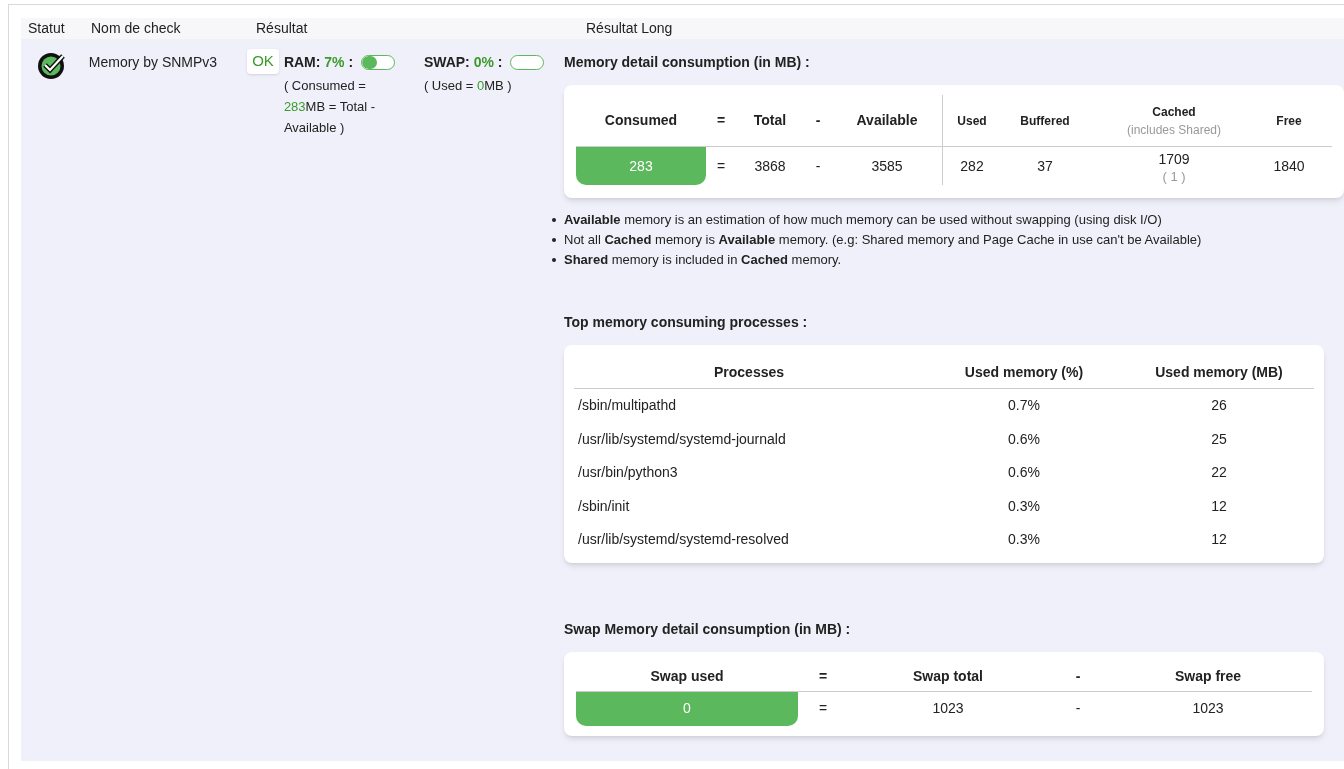  Describe the element at coordinates (863, 220) in the screenshot. I see `note-text: Available memory is an estimation of how much memory can be used without swapping (using disk I/O)` at that location.